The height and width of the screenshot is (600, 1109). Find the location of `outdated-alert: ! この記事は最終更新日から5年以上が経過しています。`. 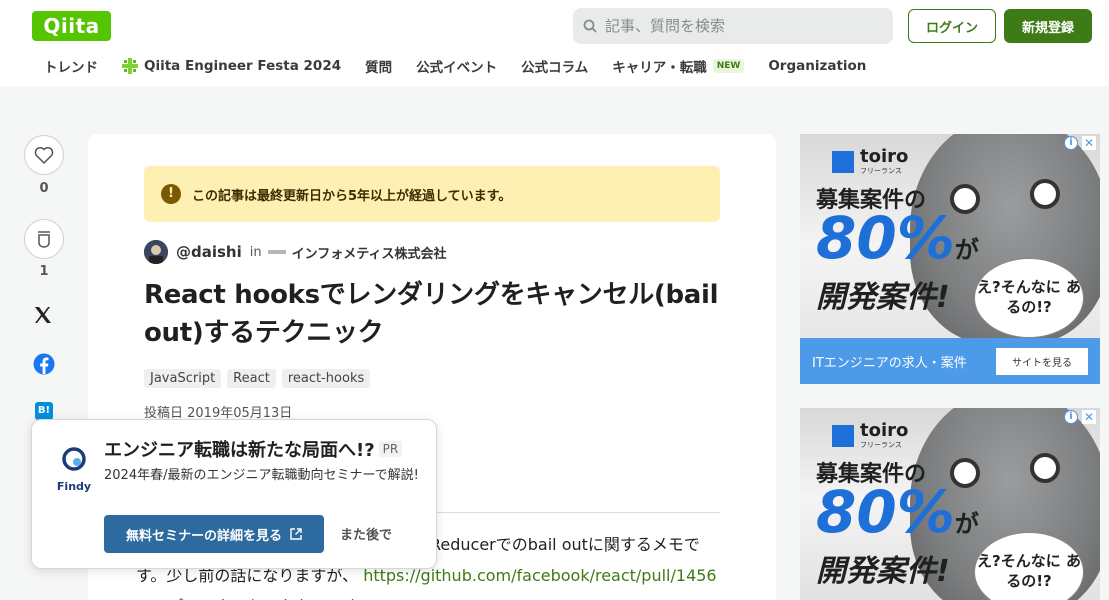

outdated-alert: ! この記事は最終更新日から5年以上が経過しています。 is located at coordinates (432, 194).